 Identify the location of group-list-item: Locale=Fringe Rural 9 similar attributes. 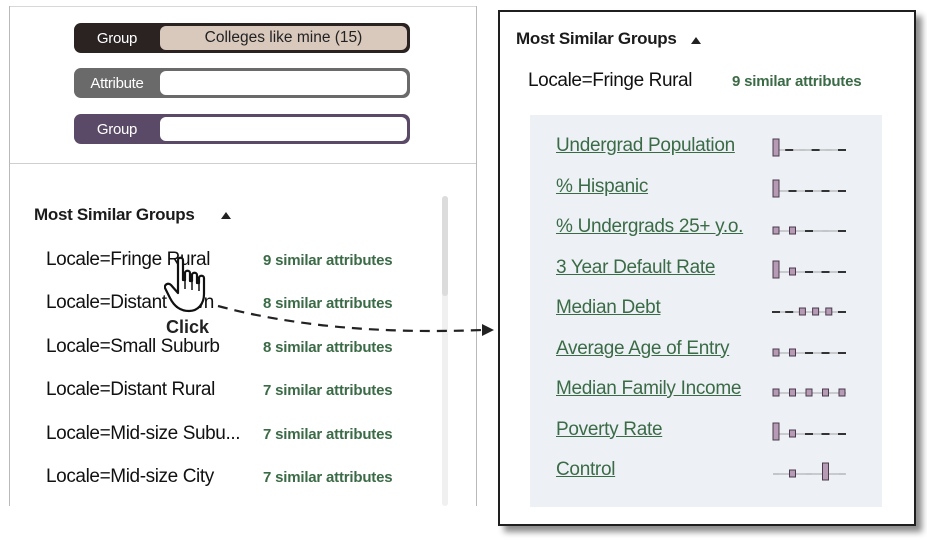
(236, 261).